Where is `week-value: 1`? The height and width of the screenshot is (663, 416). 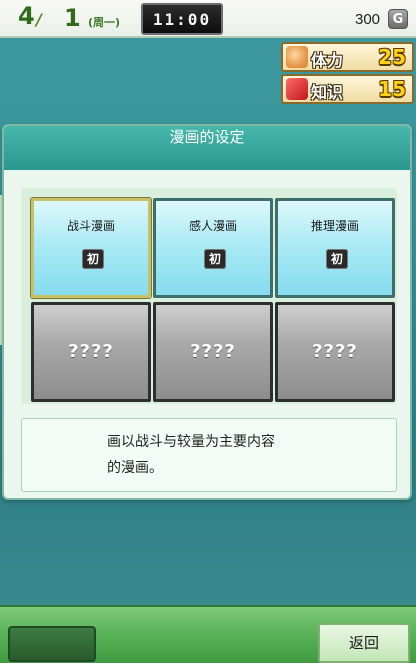
week-value: 1 is located at coordinates (72, 18).